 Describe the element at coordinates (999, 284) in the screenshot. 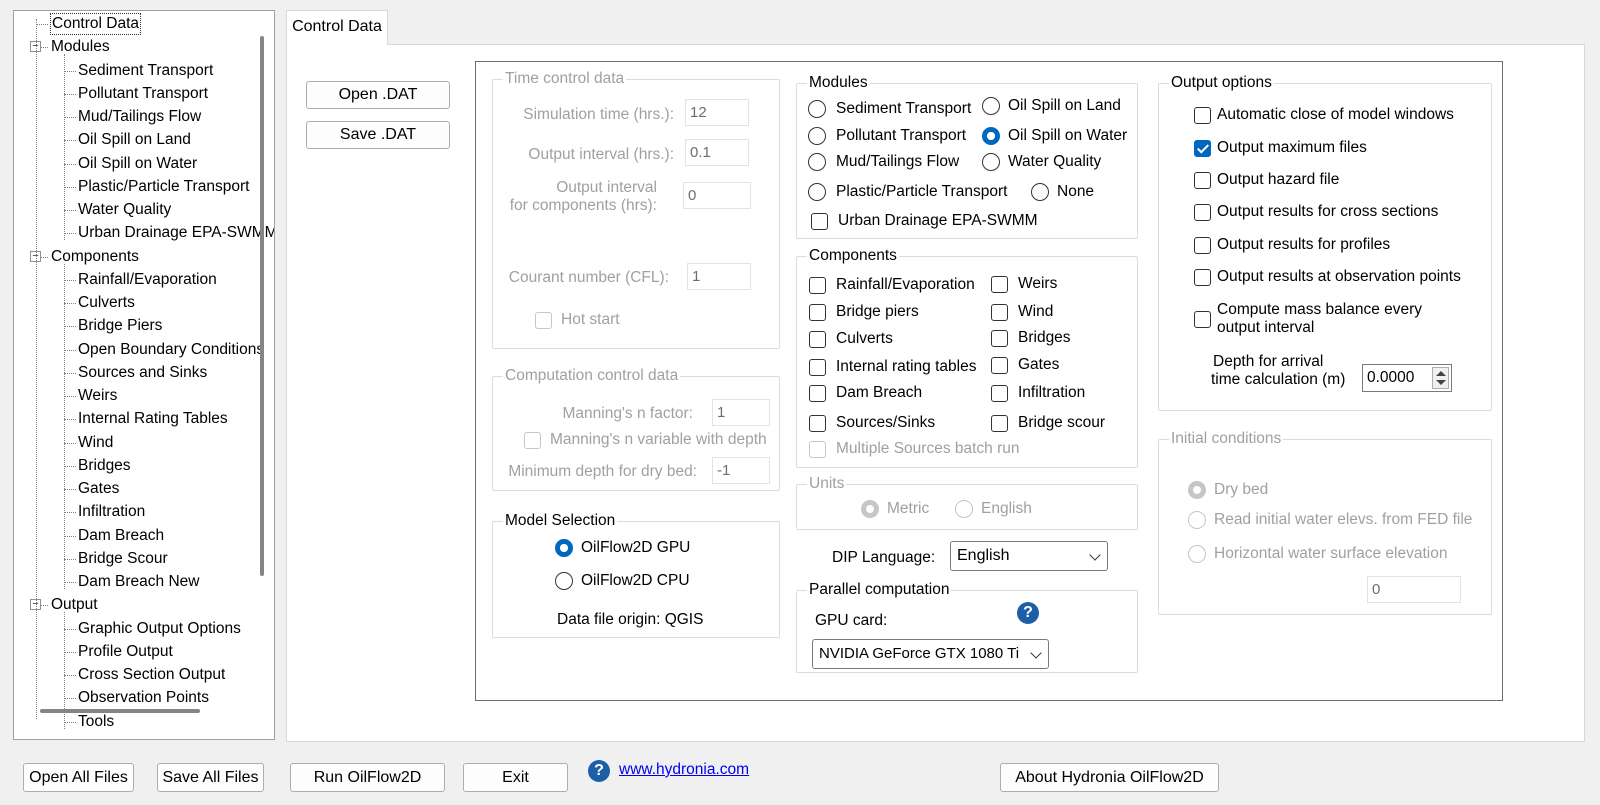

I see `weirs-checkbox` at that location.